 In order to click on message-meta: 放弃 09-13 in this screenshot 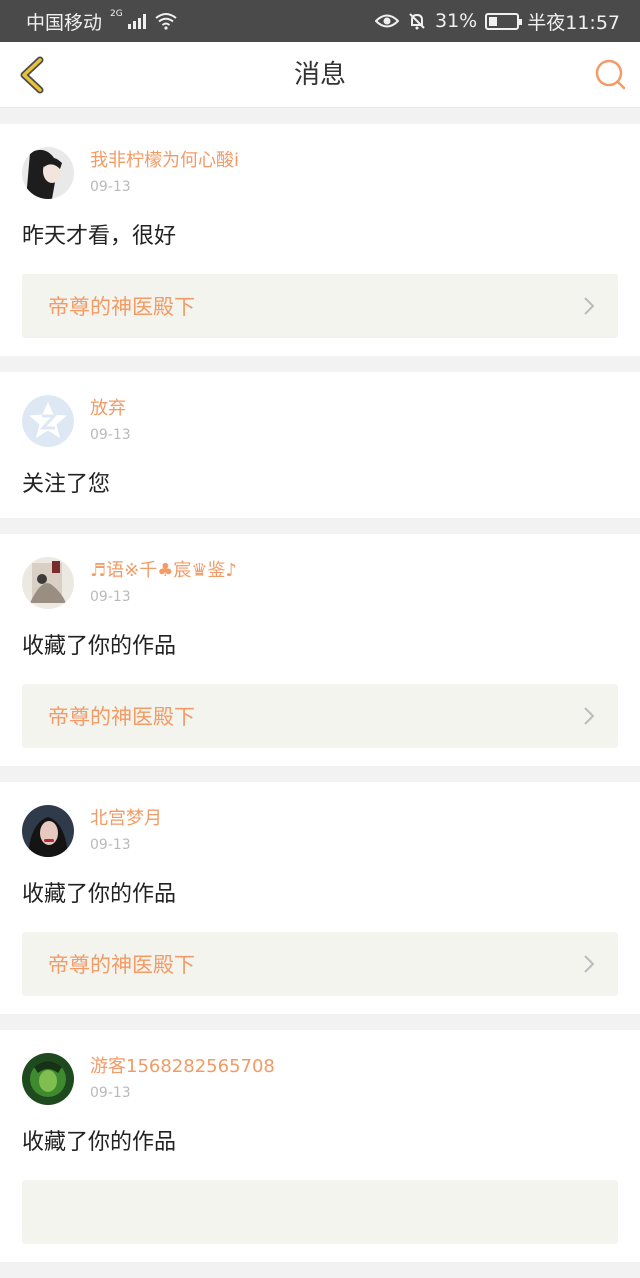, I will do `click(110, 421)`.